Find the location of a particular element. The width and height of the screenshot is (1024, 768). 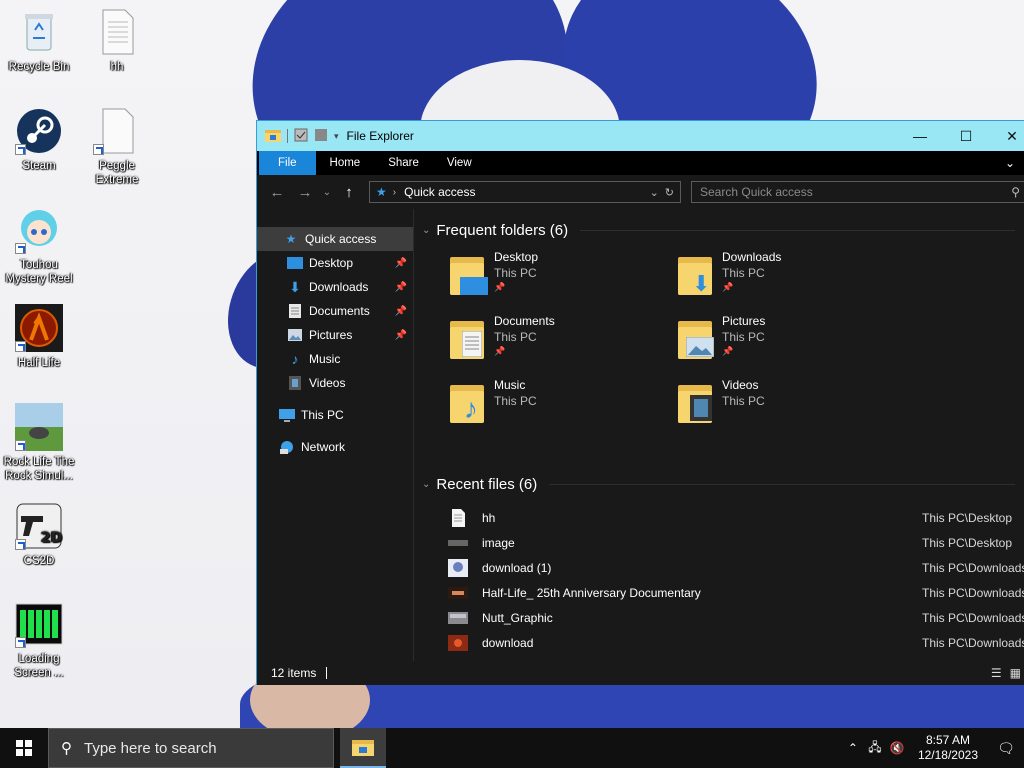

recent-files-header: ⌄ Recent files (6) is located at coordinates (723, 484).